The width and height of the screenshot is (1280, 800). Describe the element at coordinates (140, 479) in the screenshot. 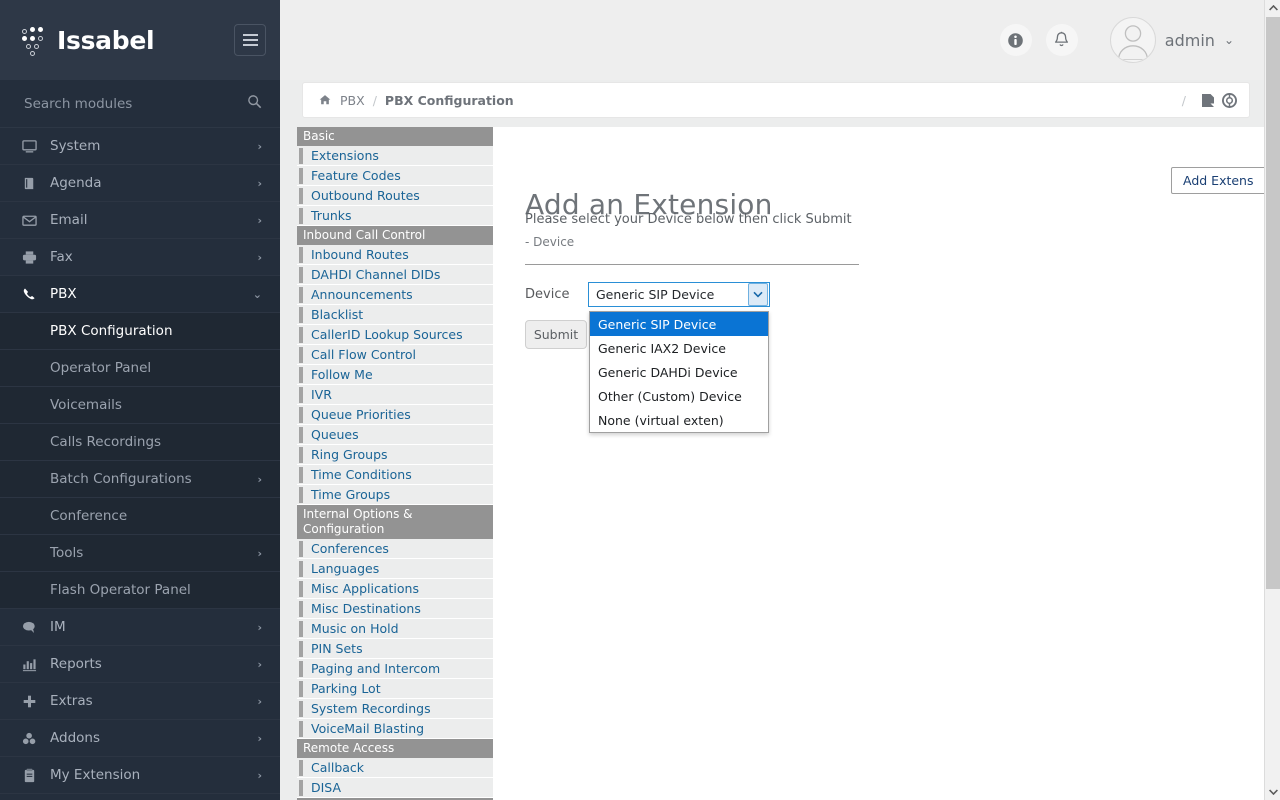

I see `sidebar-item-batch-configurations: Batch Configurations ›` at that location.